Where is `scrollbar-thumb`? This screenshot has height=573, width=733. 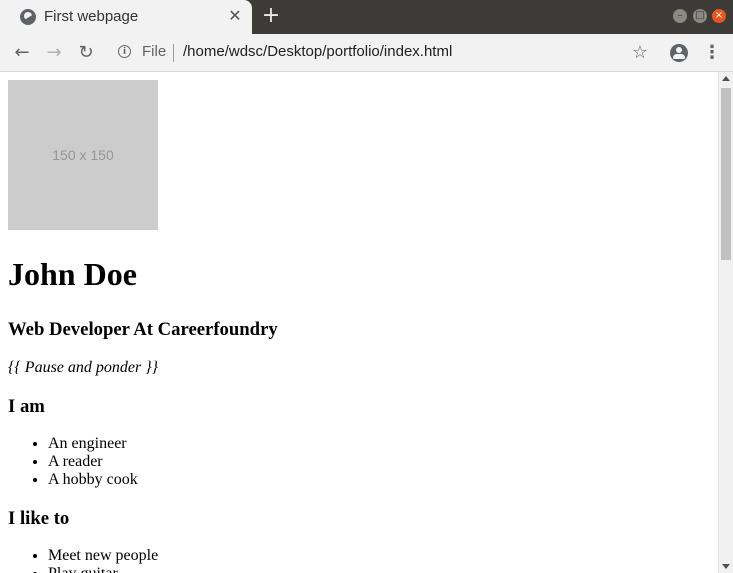
scrollbar-thumb is located at coordinates (726, 174).